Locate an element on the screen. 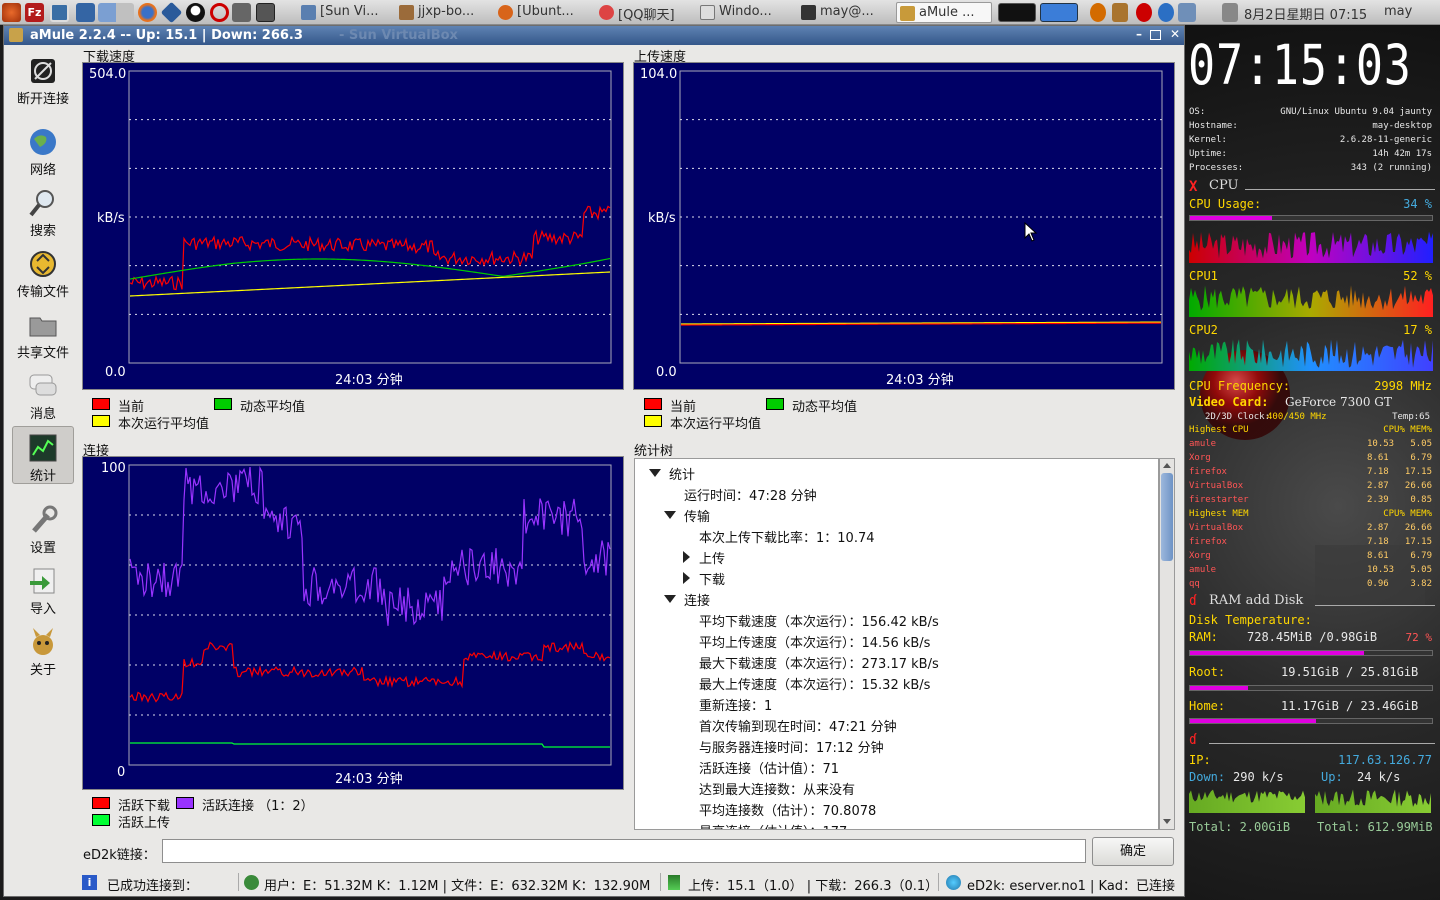  users-icon is located at coordinates (251, 882).